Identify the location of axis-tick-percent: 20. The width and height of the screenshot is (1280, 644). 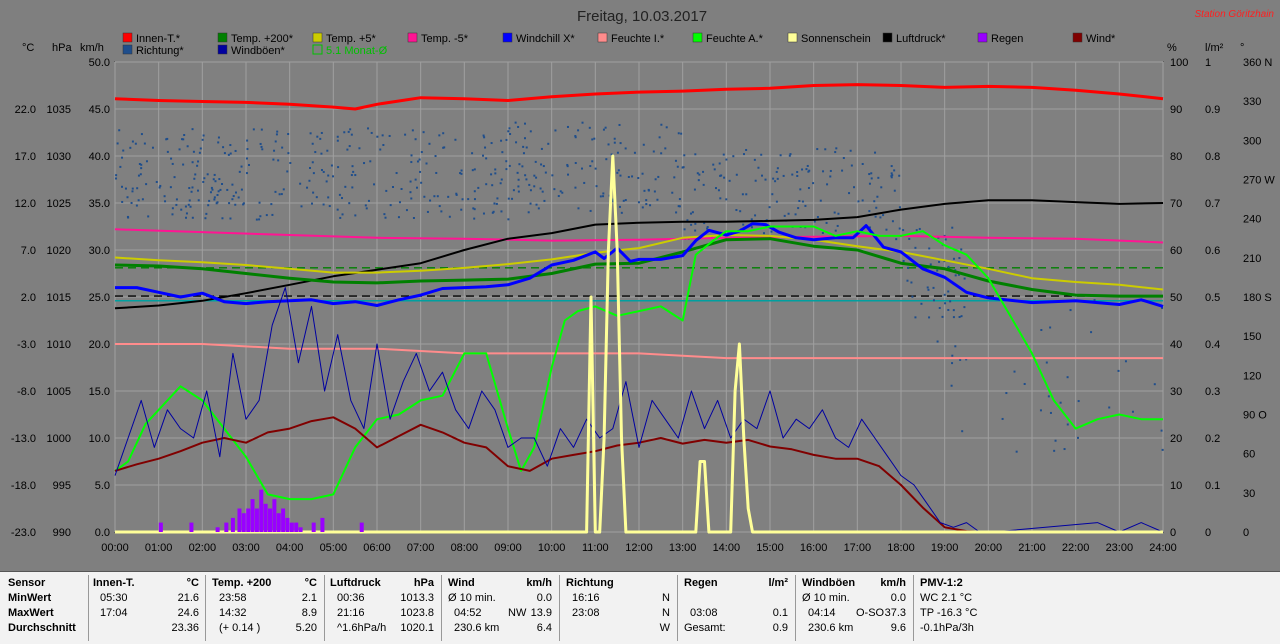
(1176, 439).